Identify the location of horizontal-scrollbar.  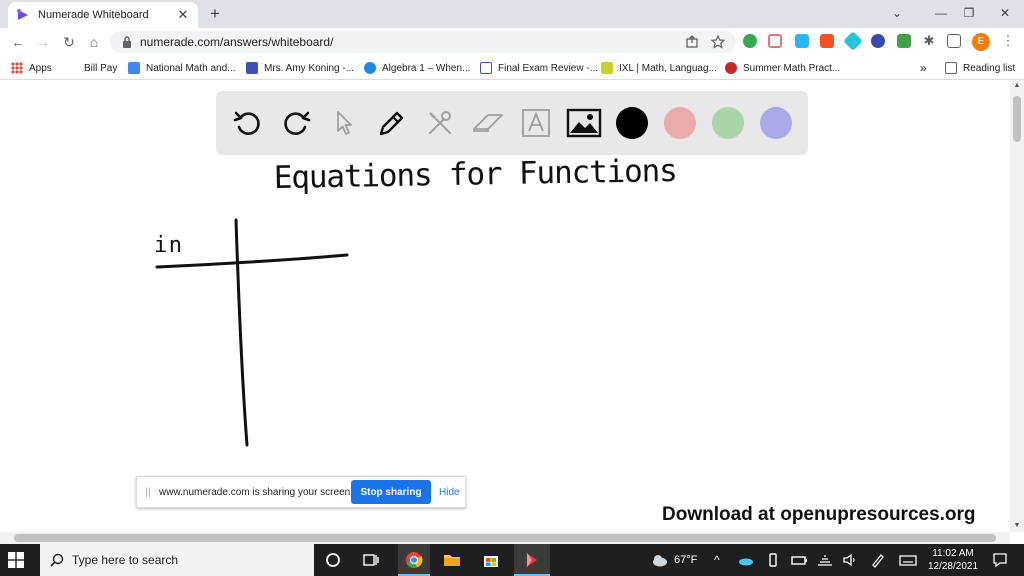
(505, 538).